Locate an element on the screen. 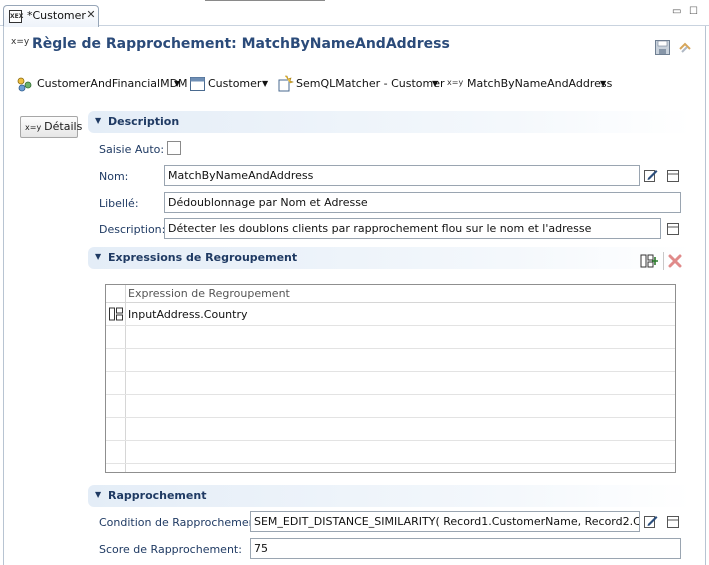  section-matching: ▼ Rapprochement is located at coordinates (389, 496).